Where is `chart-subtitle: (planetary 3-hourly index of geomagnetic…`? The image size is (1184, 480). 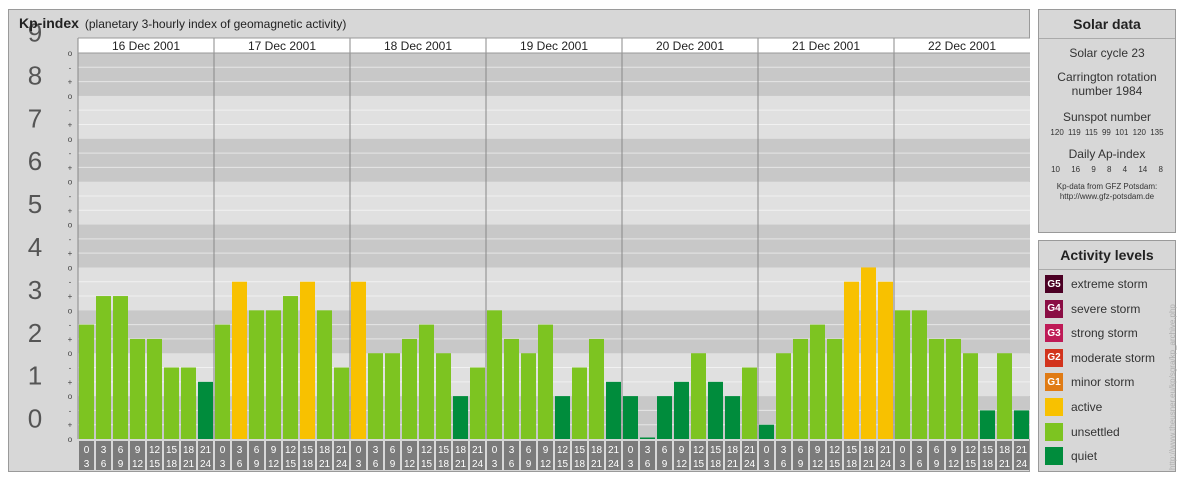 chart-subtitle: (planetary 3-hourly index of geomagnetic… is located at coordinates (215, 24).